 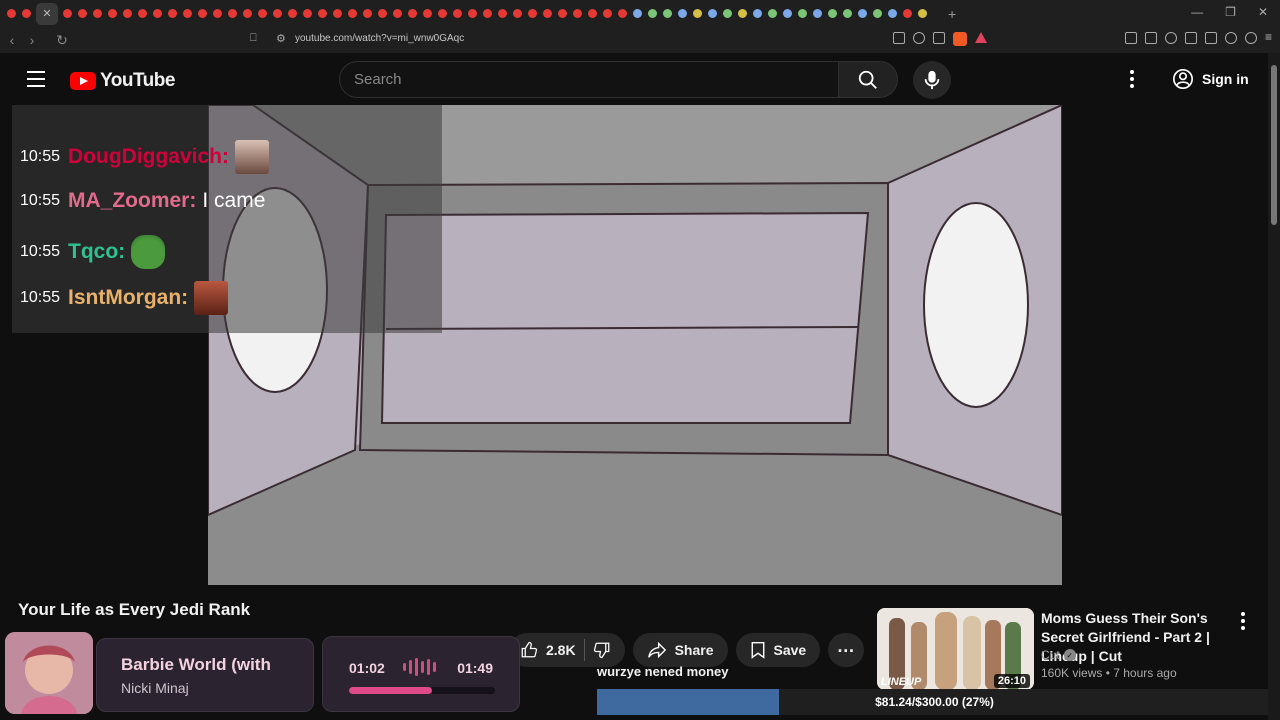 I want to click on share-page-icon, so click(x=938, y=38).